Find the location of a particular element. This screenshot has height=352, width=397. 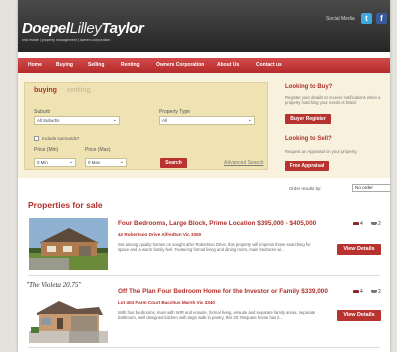

social-media-links: Social Media t f is located at coordinates (353, 19).